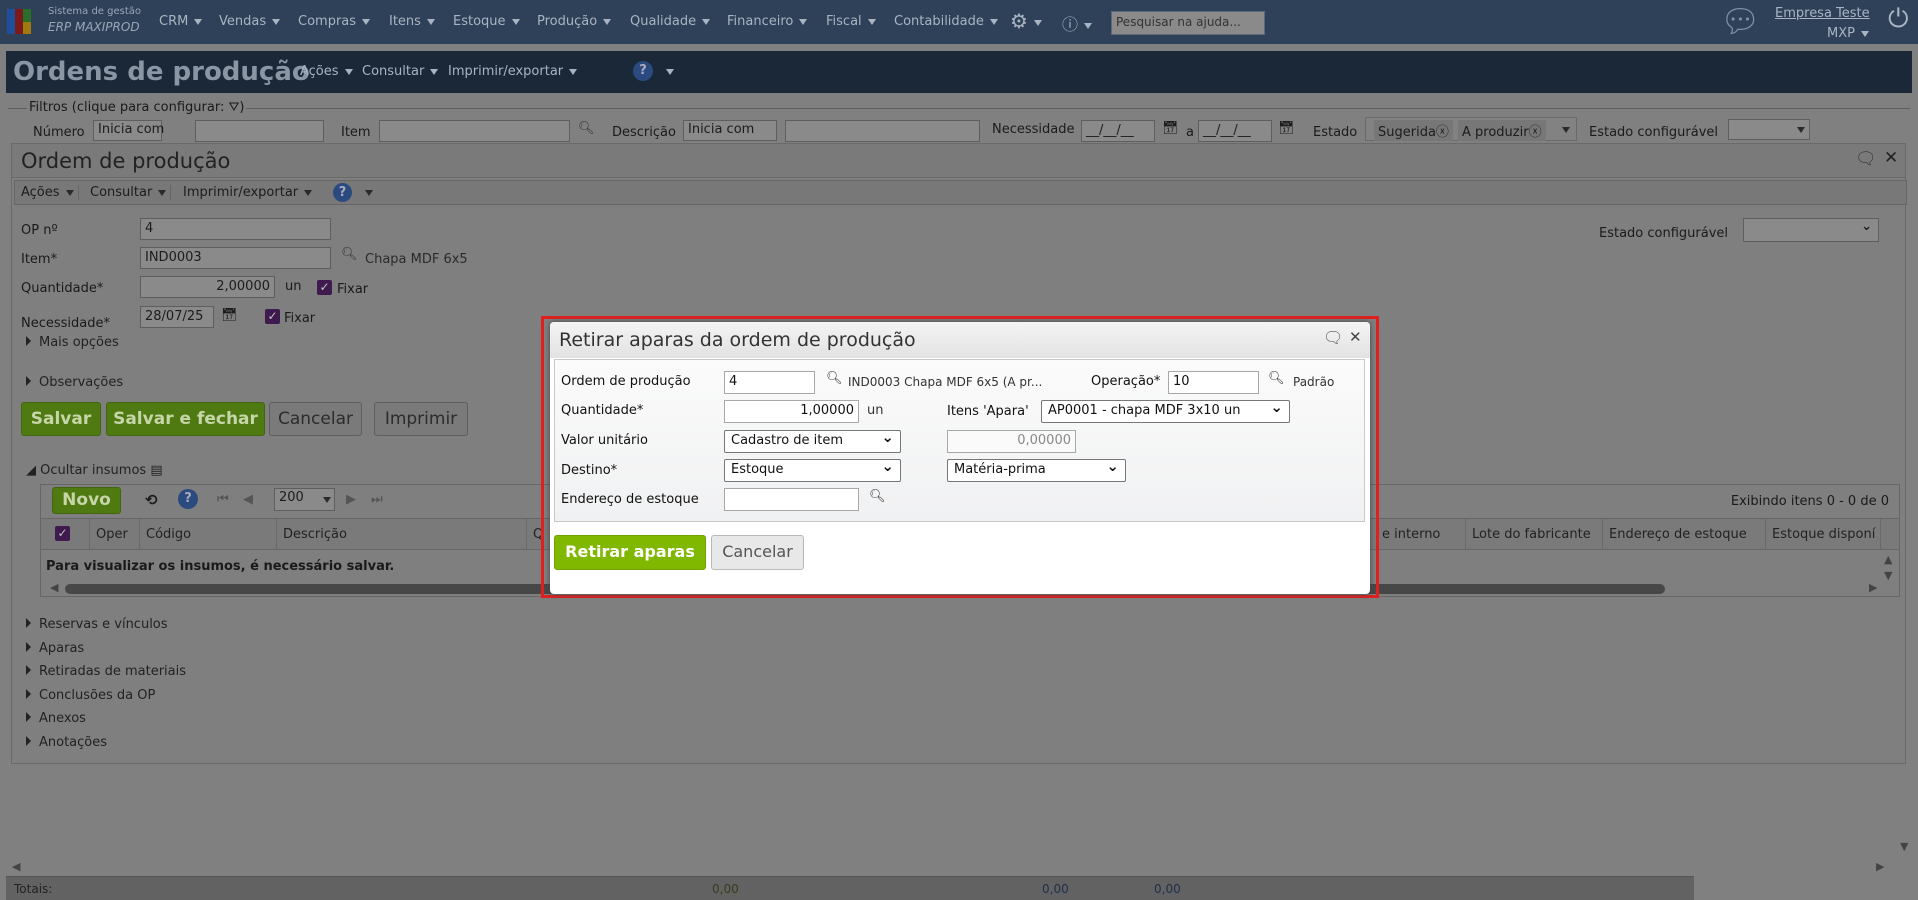 The width and height of the screenshot is (1918, 900). I want to click on save-button: Salvar, so click(61, 419).